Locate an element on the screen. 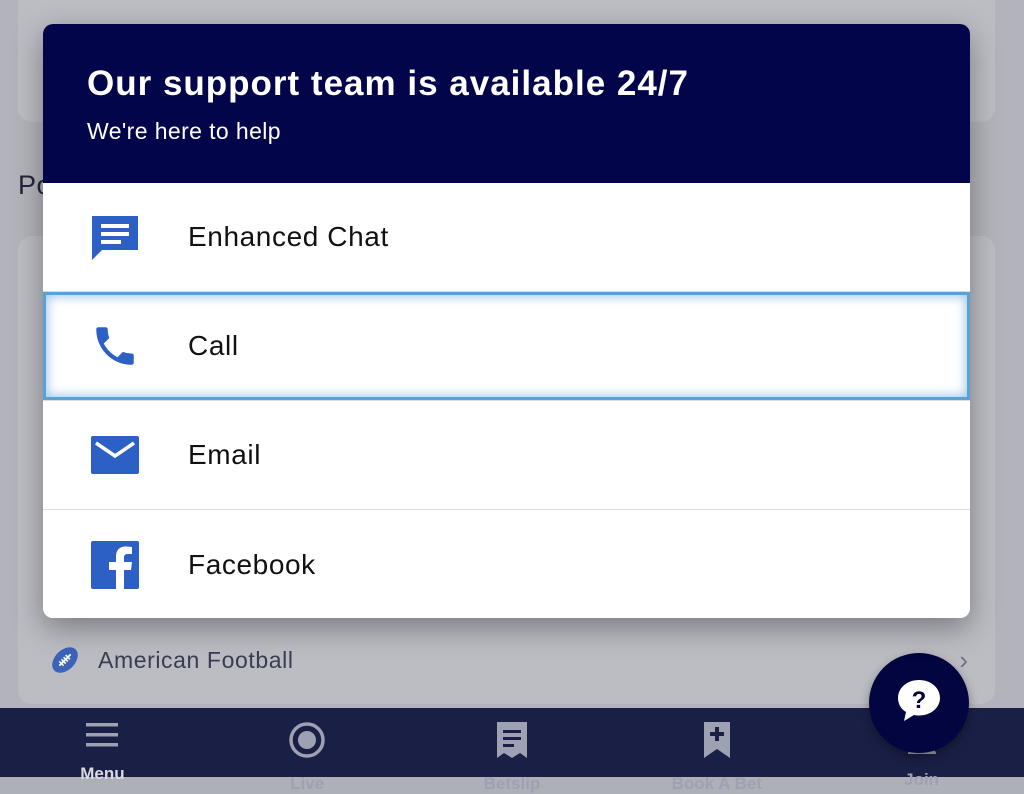 This screenshot has height=794, width=1024. live-icon is located at coordinates (307, 740).